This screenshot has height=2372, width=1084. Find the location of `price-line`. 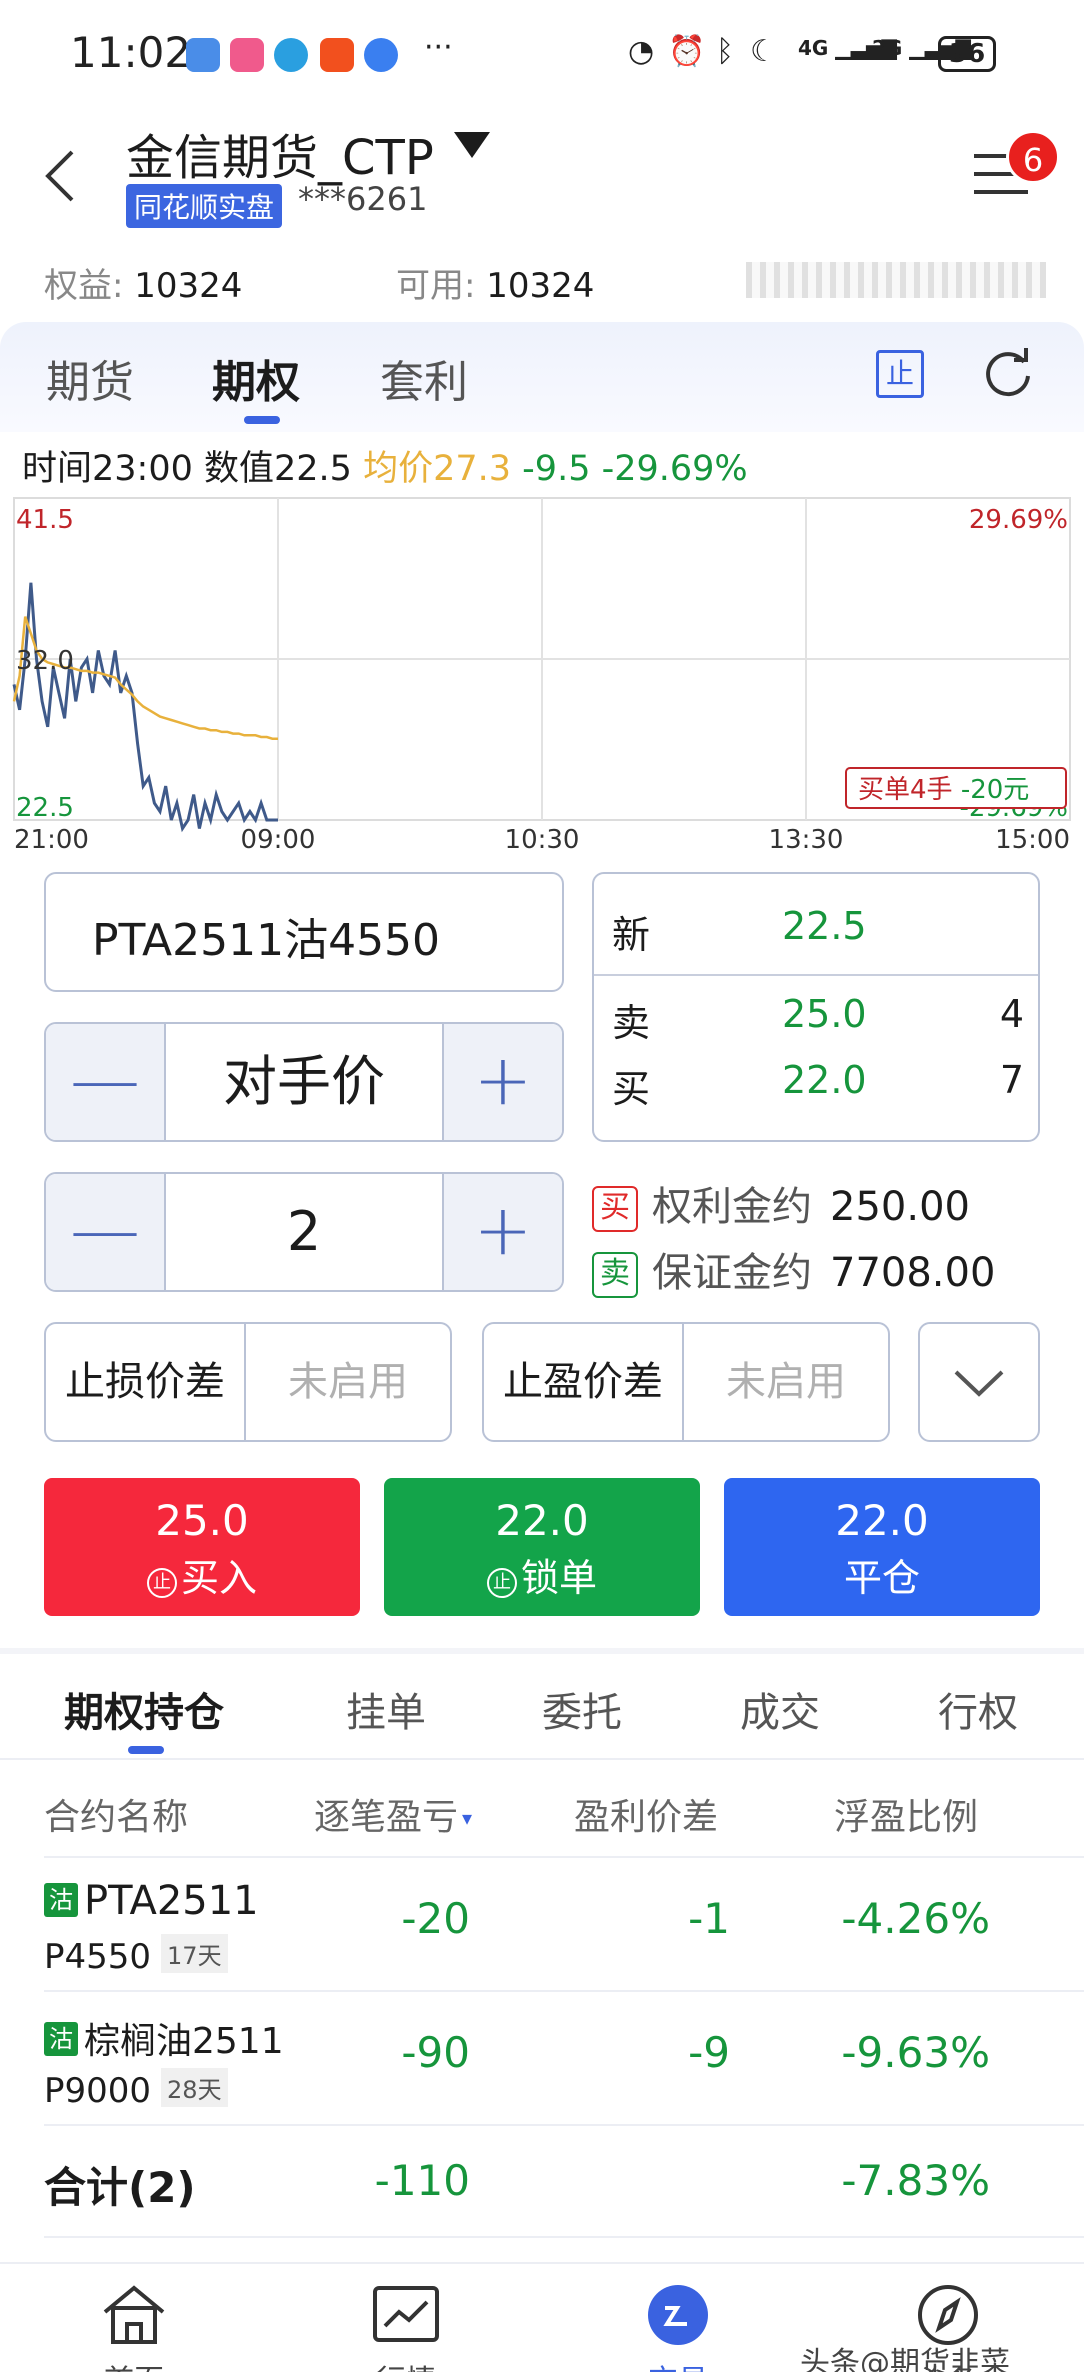

price-line is located at coordinates (145, 707).